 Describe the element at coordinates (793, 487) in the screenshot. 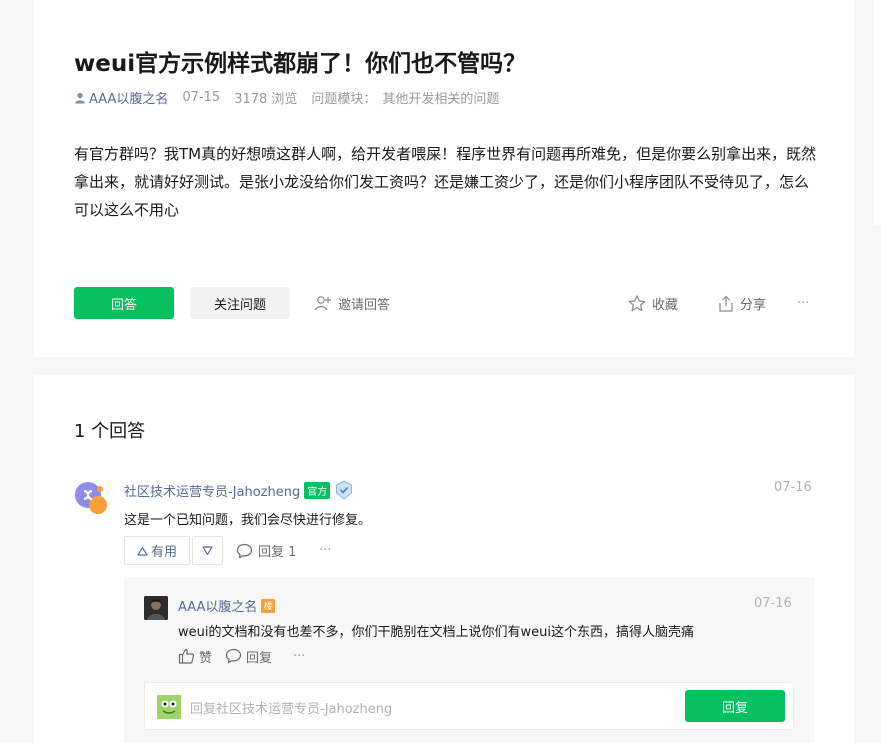

I see `answer-date: 07-16` at that location.